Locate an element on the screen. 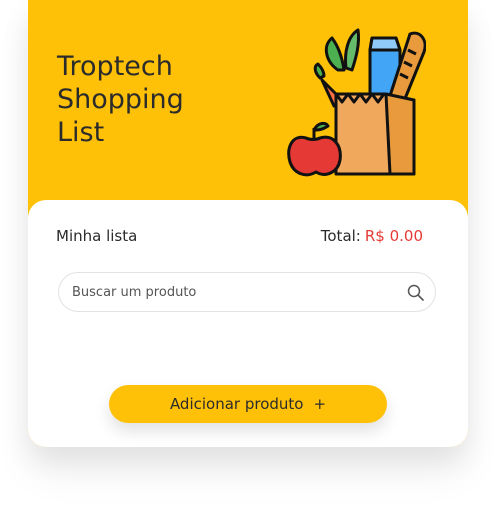  list-label: Minha lista is located at coordinates (97, 236).